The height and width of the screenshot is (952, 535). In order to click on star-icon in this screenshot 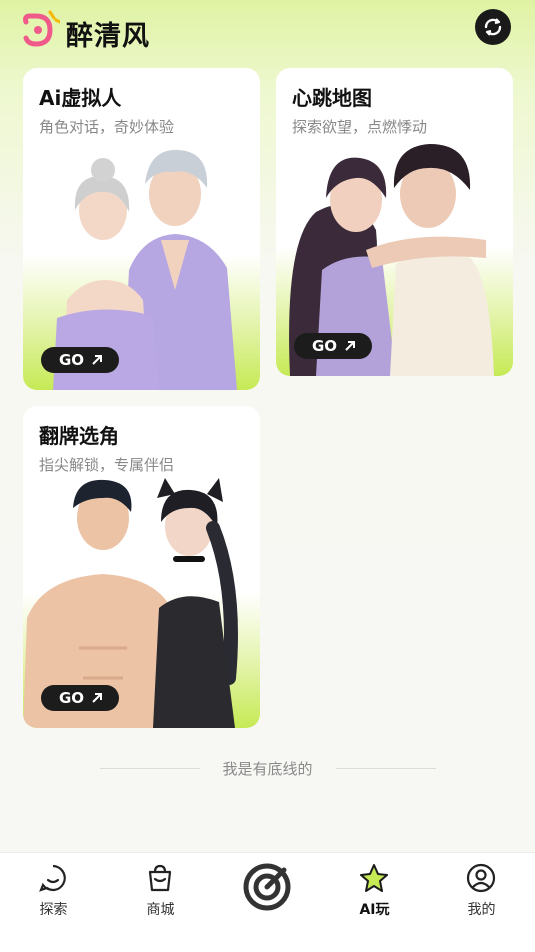, I will do `click(374, 878)`.